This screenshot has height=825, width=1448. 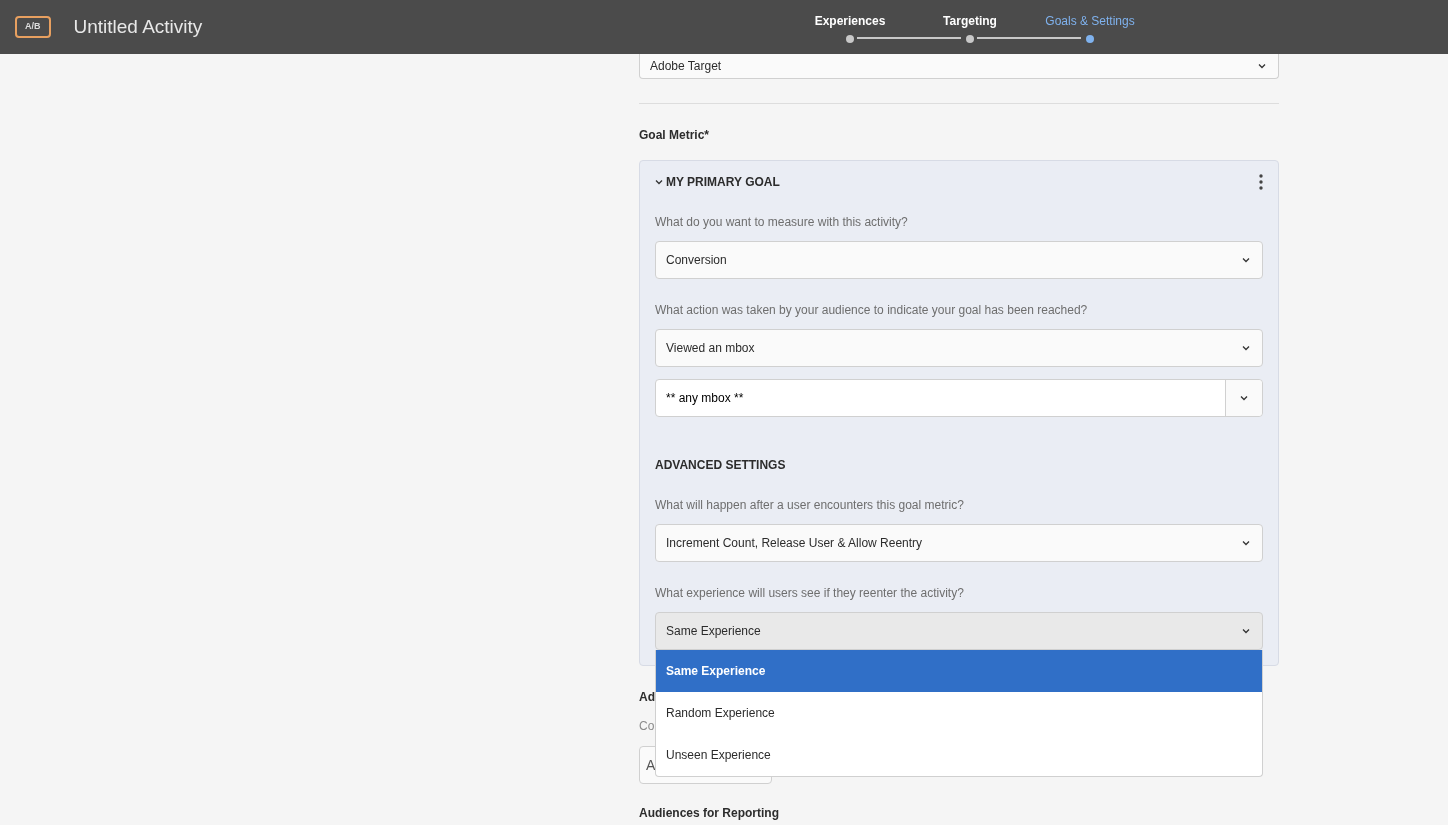 I want to click on dropdown-select: Same Experience, so click(x=959, y=631).